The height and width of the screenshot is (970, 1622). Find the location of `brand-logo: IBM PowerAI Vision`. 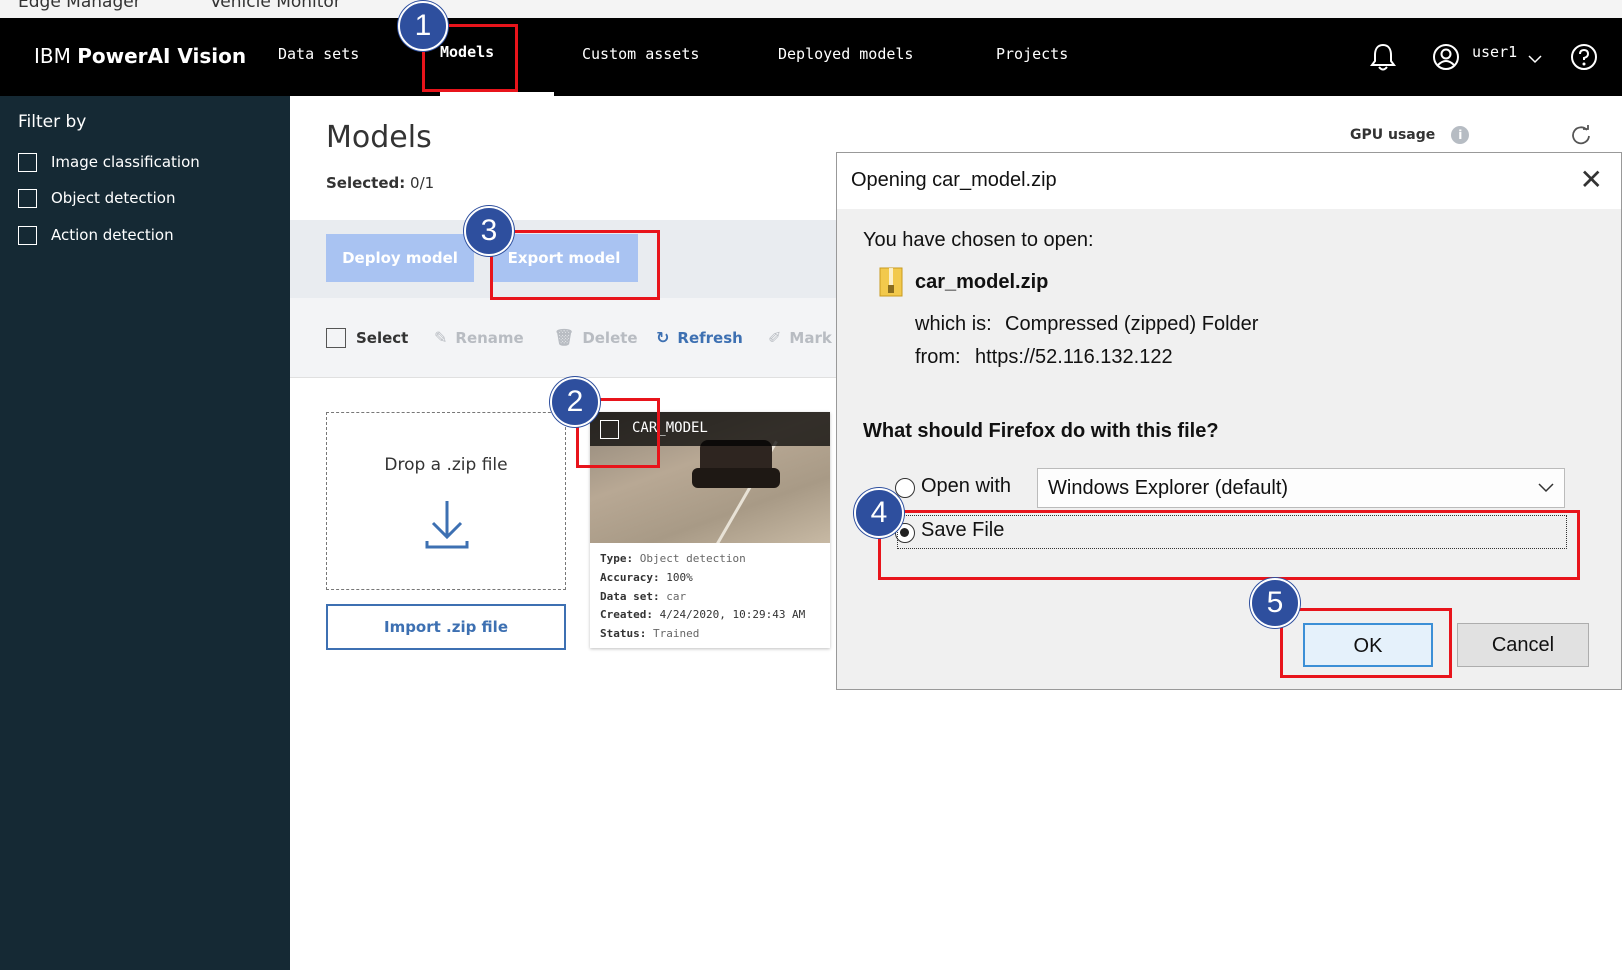

brand-logo: IBM PowerAI Vision is located at coordinates (140, 56).